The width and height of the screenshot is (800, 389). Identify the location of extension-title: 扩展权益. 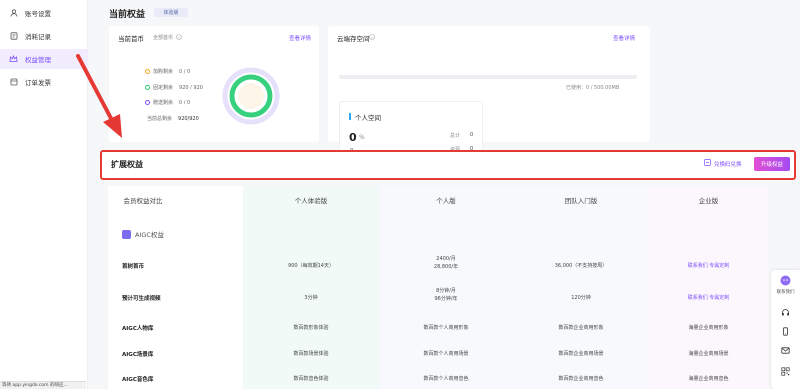
(127, 164).